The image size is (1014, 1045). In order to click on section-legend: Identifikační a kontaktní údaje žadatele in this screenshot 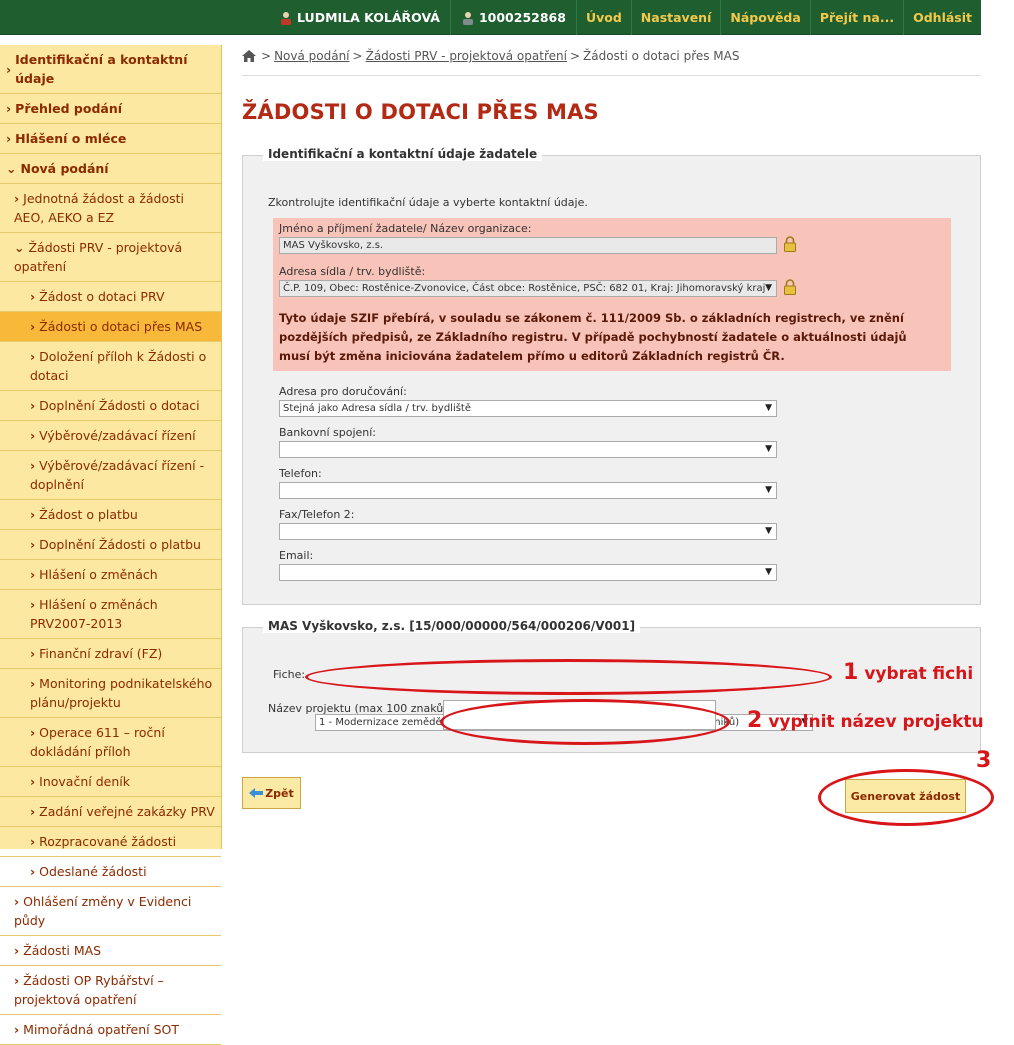, I will do `click(403, 154)`.